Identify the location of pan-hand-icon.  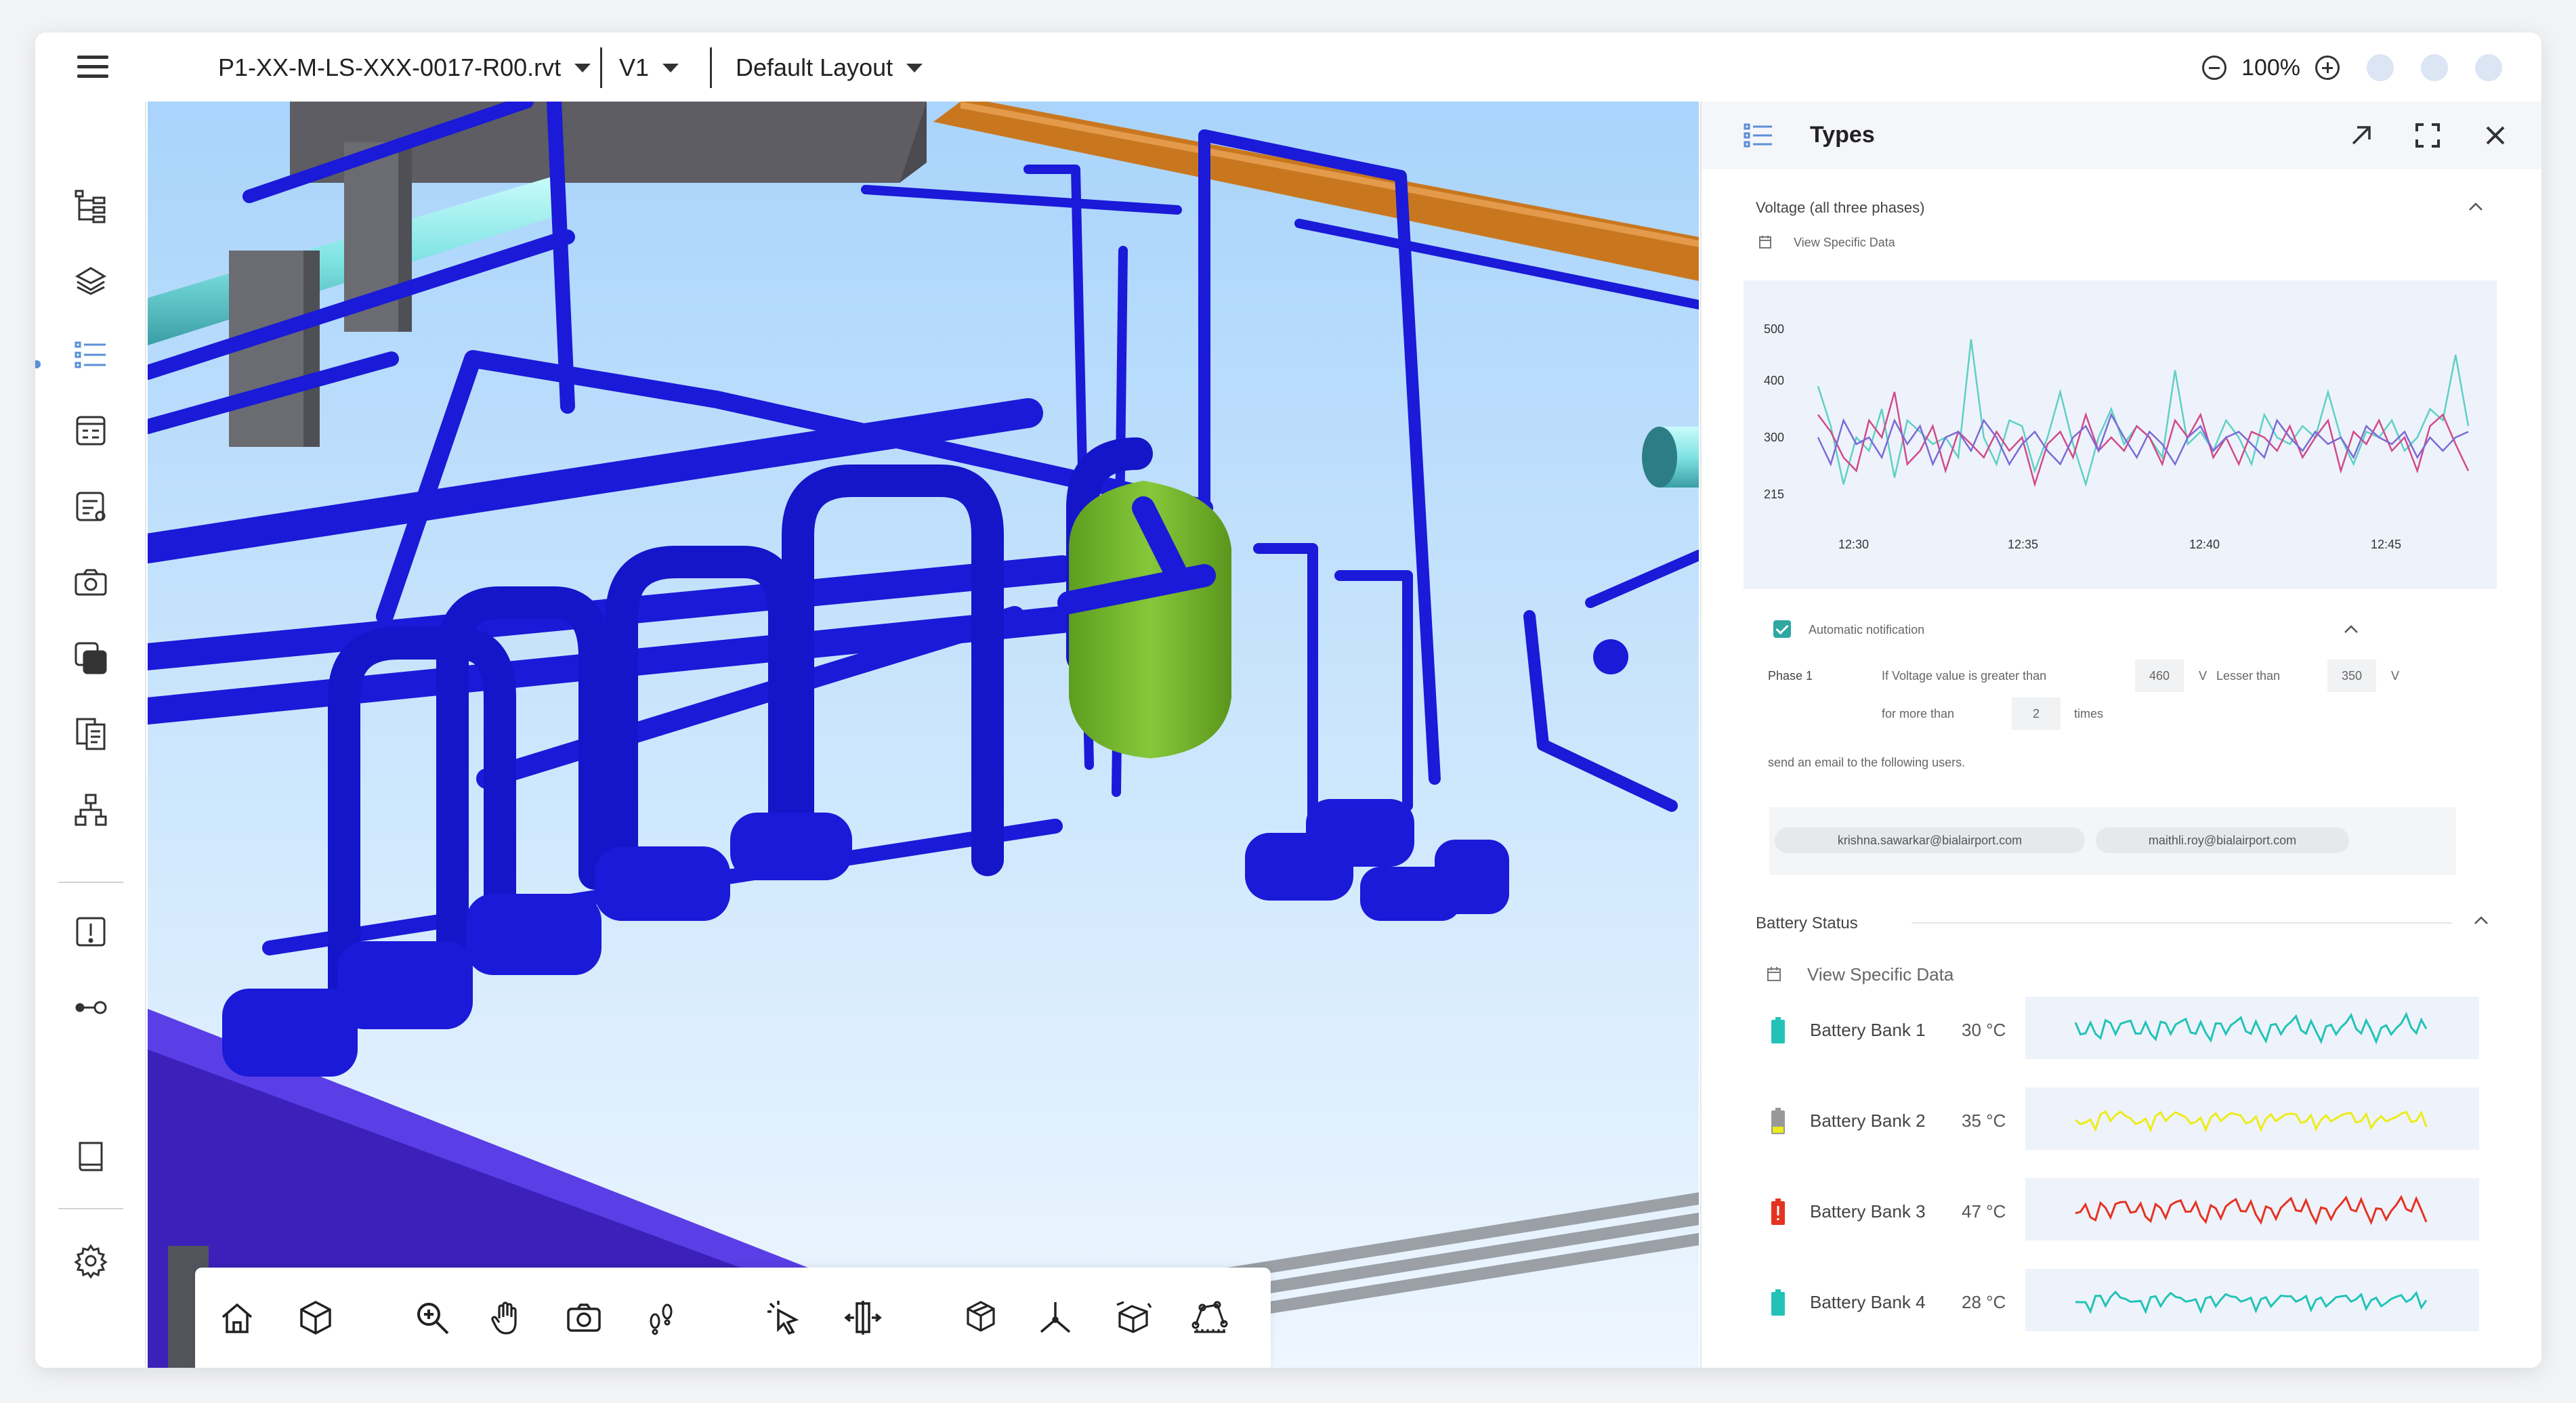
(507, 1318).